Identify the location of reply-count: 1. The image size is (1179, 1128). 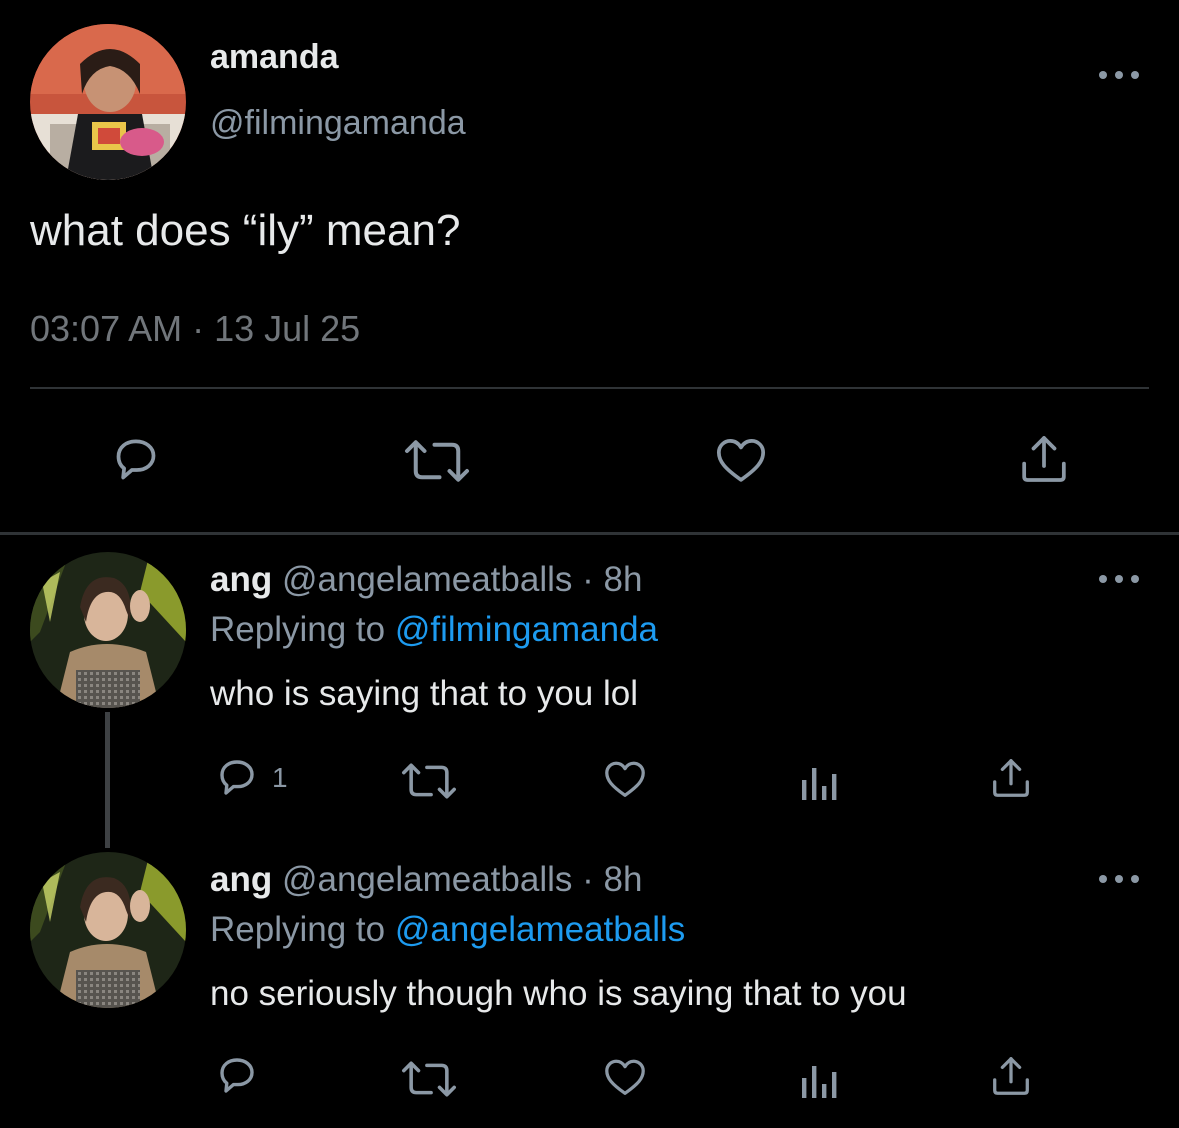
(280, 777).